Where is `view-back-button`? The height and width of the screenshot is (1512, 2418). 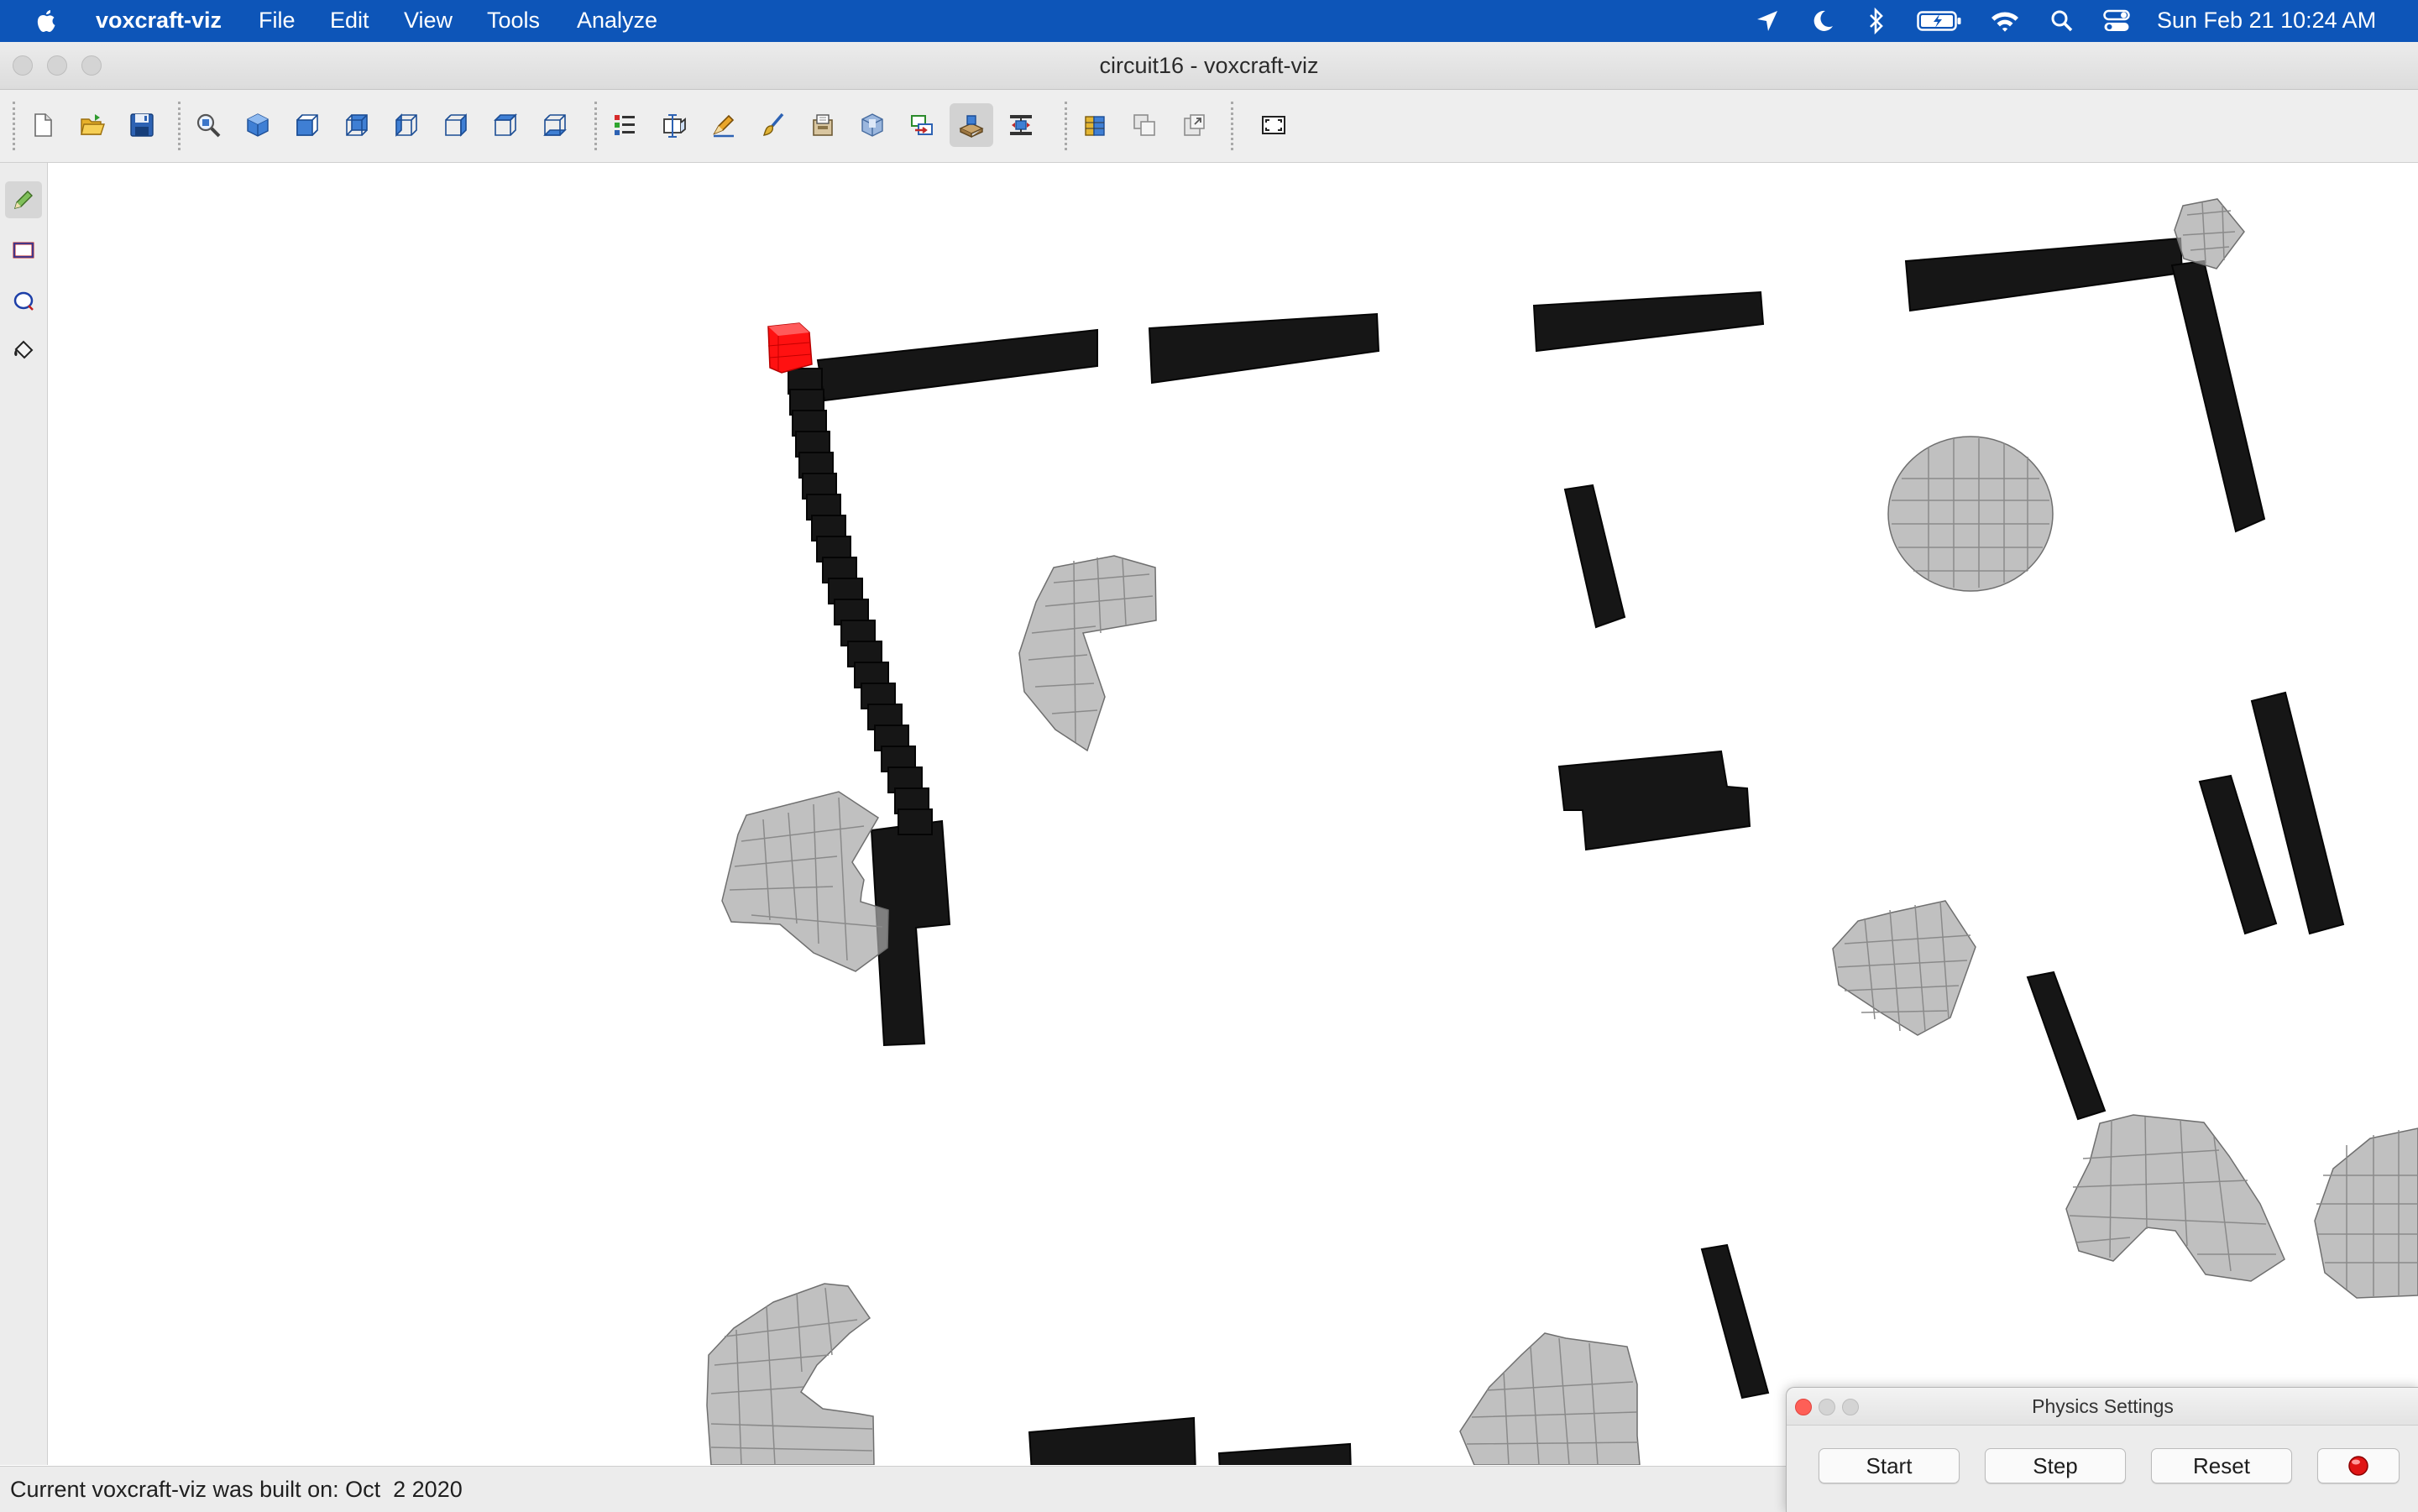
view-back-button is located at coordinates (357, 125).